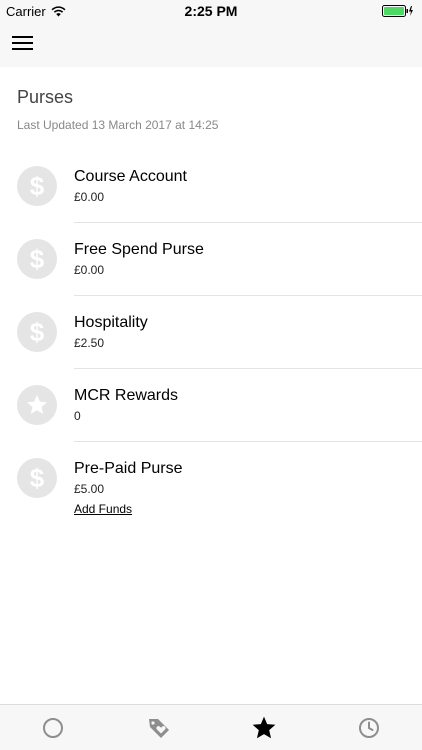 This screenshot has width=422, height=750. What do you see at coordinates (126, 395) in the screenshot?
I see `purse-name: MCR Rewards` at bounding box center [126, 395].